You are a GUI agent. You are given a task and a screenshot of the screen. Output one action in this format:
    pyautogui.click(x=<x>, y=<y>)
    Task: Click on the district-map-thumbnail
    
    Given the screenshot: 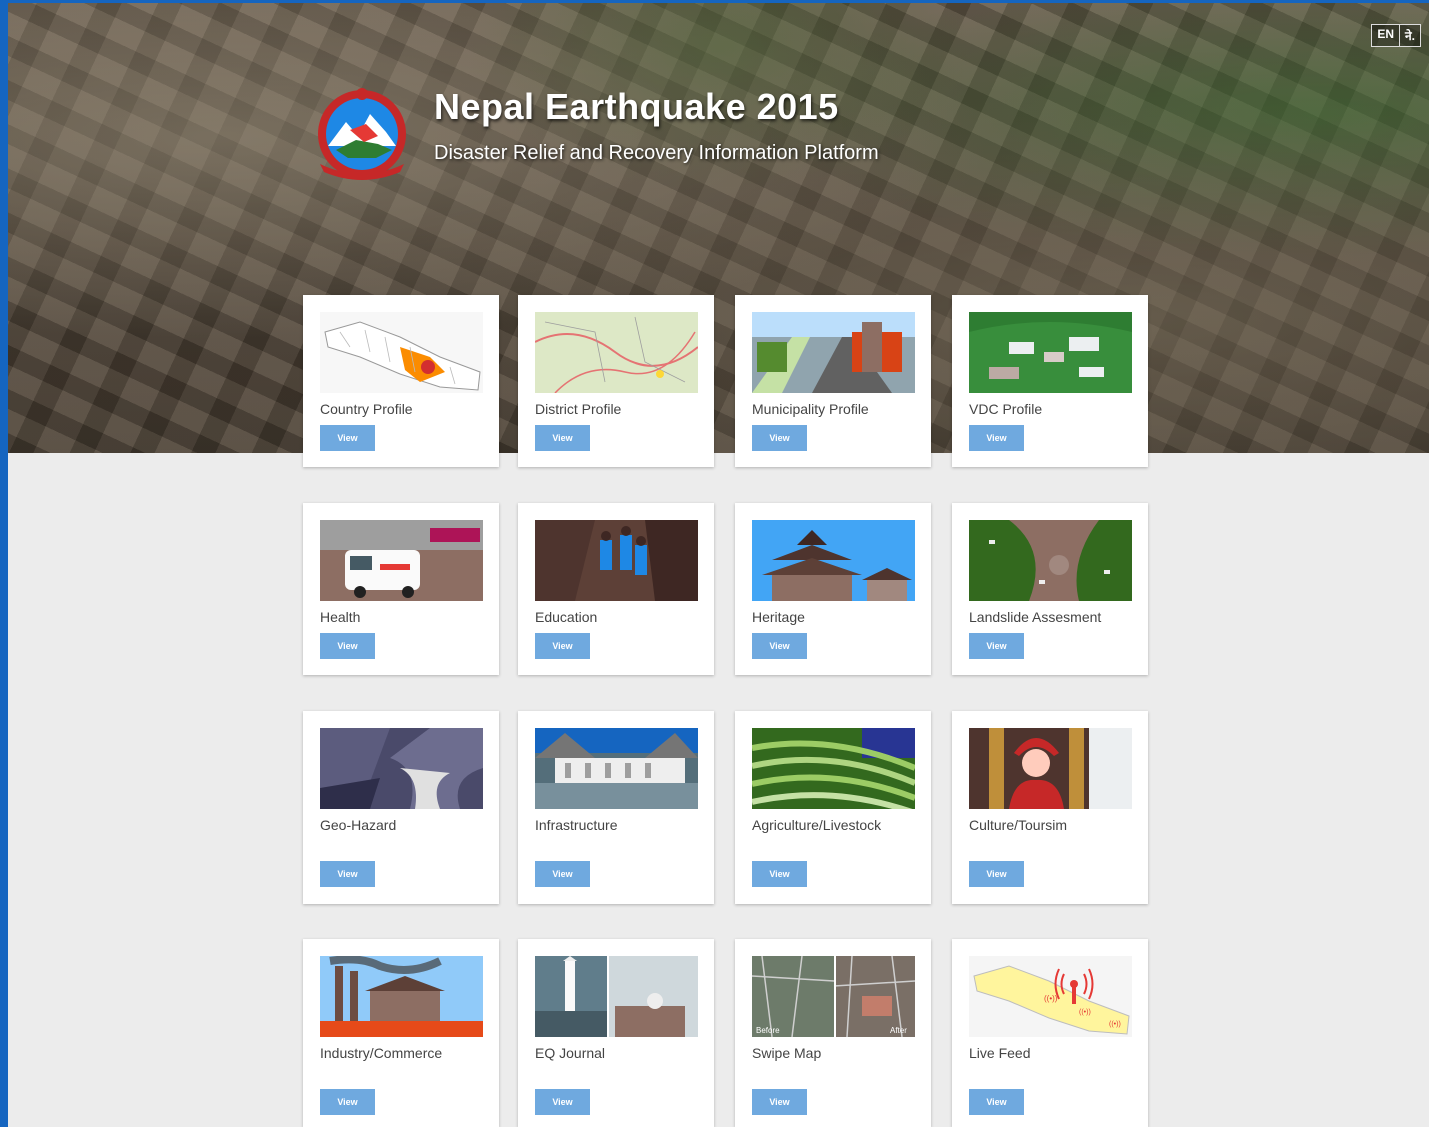 What is the action you would take?
    pyautogui.click(x=616, y=352)
    